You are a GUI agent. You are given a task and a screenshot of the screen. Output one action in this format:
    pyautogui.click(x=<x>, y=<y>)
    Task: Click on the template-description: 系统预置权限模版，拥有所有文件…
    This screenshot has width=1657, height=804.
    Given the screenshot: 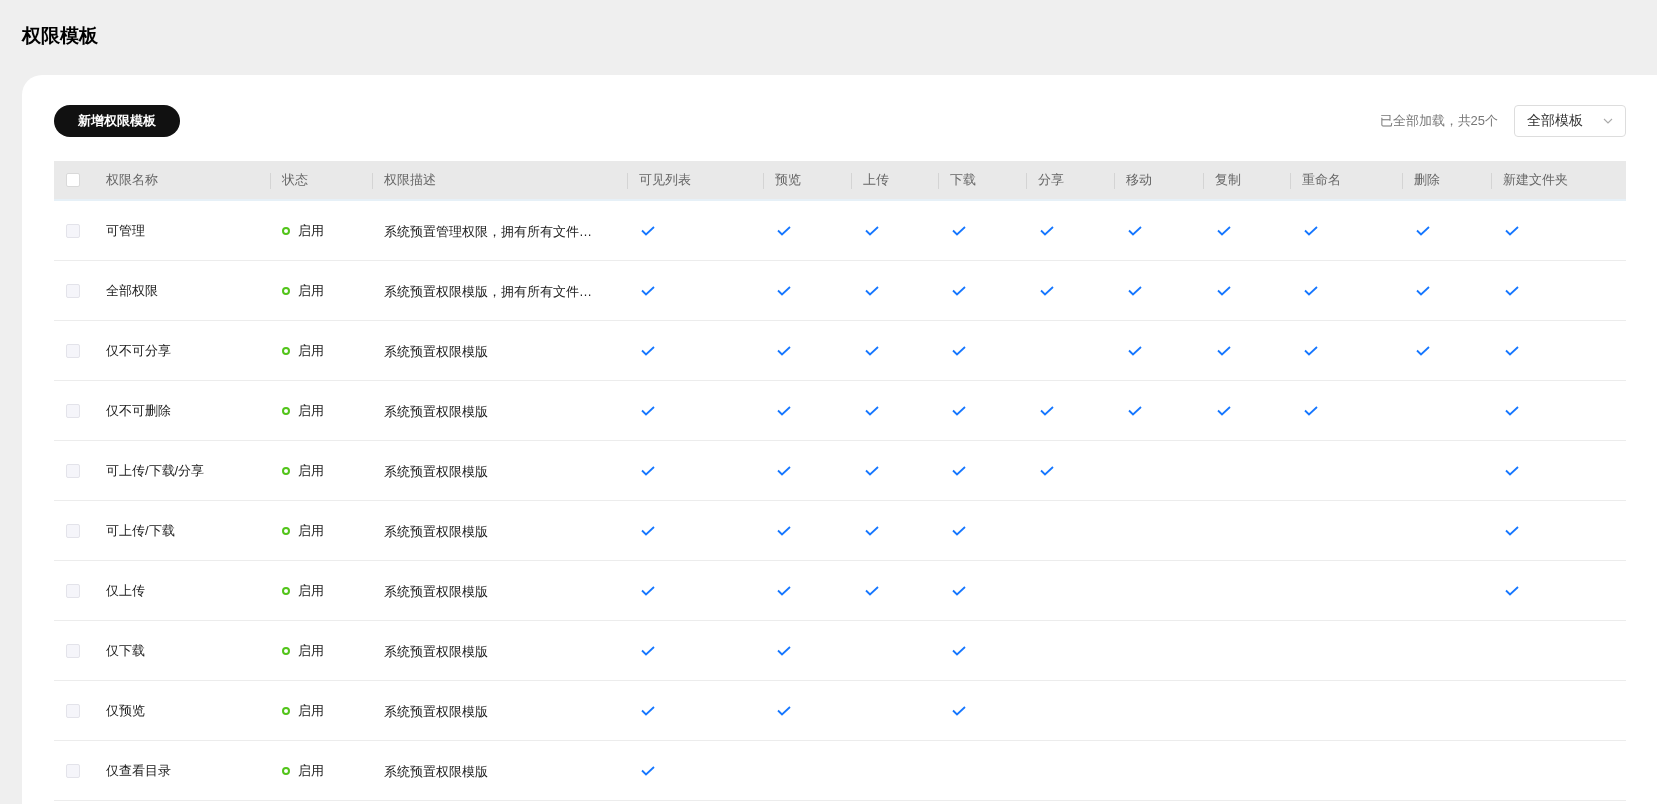 What is the action you would take?
    pyautogui.click(x=488, y=291)
    